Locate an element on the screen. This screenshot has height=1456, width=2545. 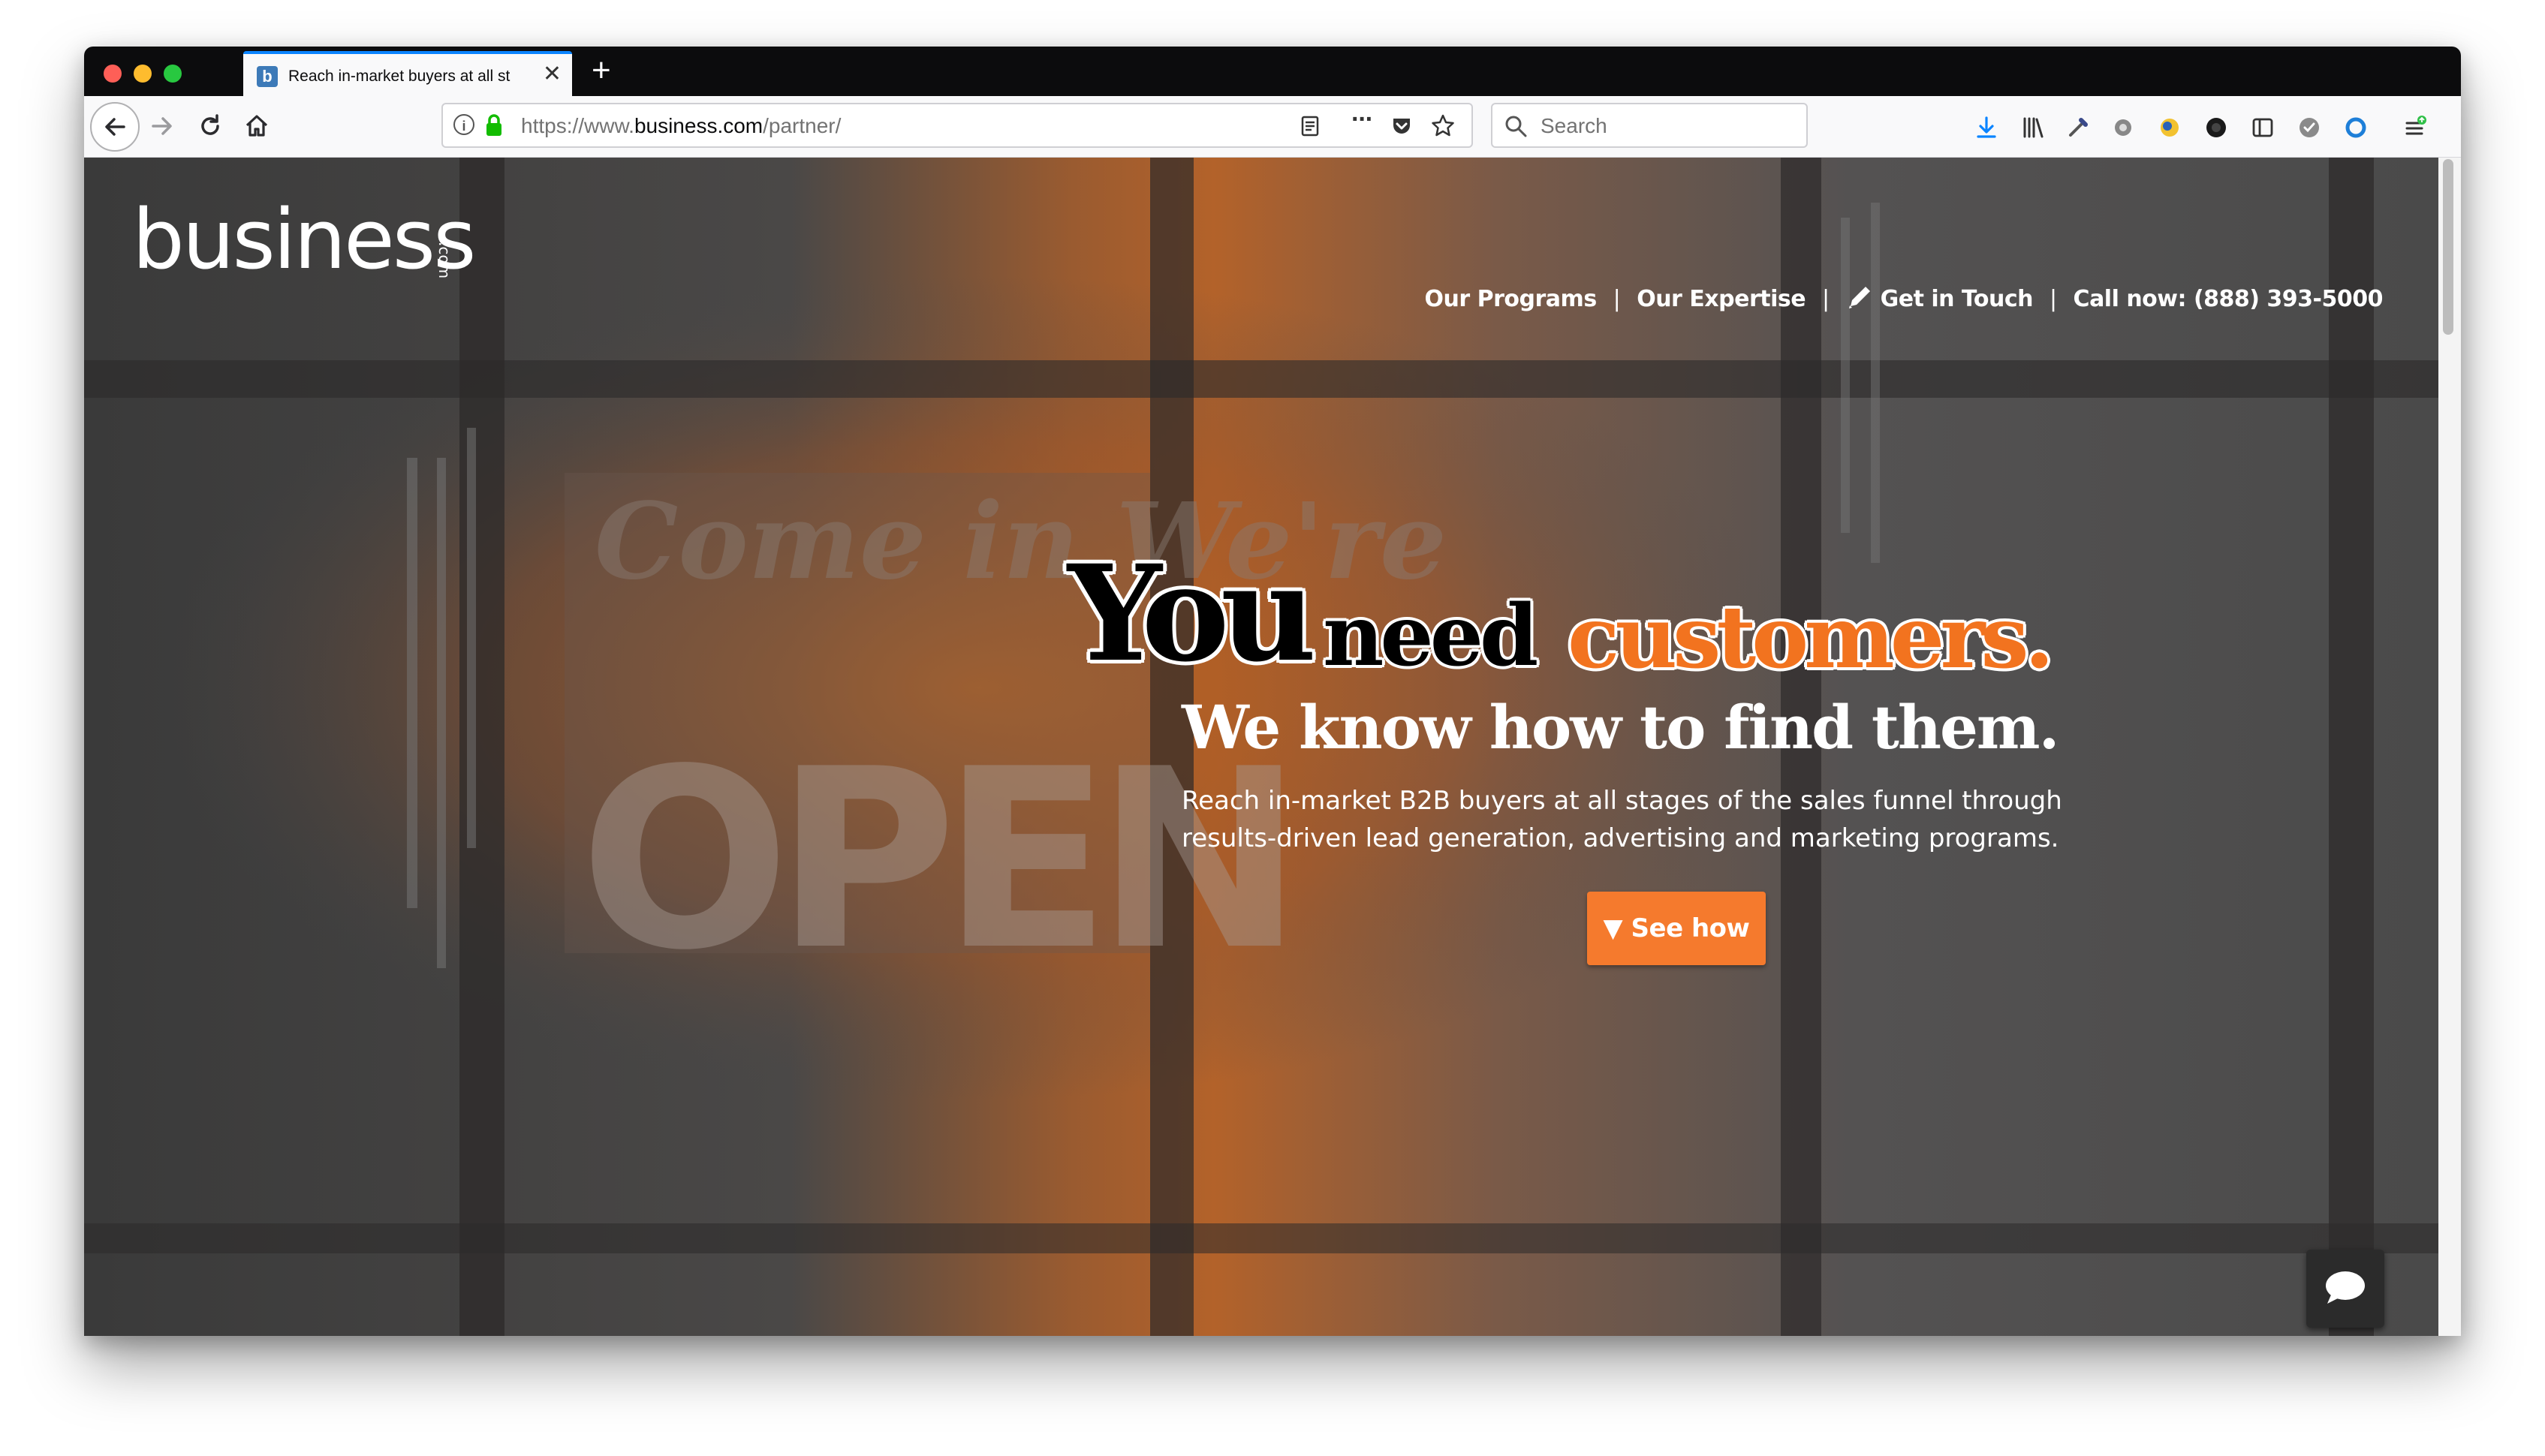
extension-gear-icon is located at coordinates (2123, 128).